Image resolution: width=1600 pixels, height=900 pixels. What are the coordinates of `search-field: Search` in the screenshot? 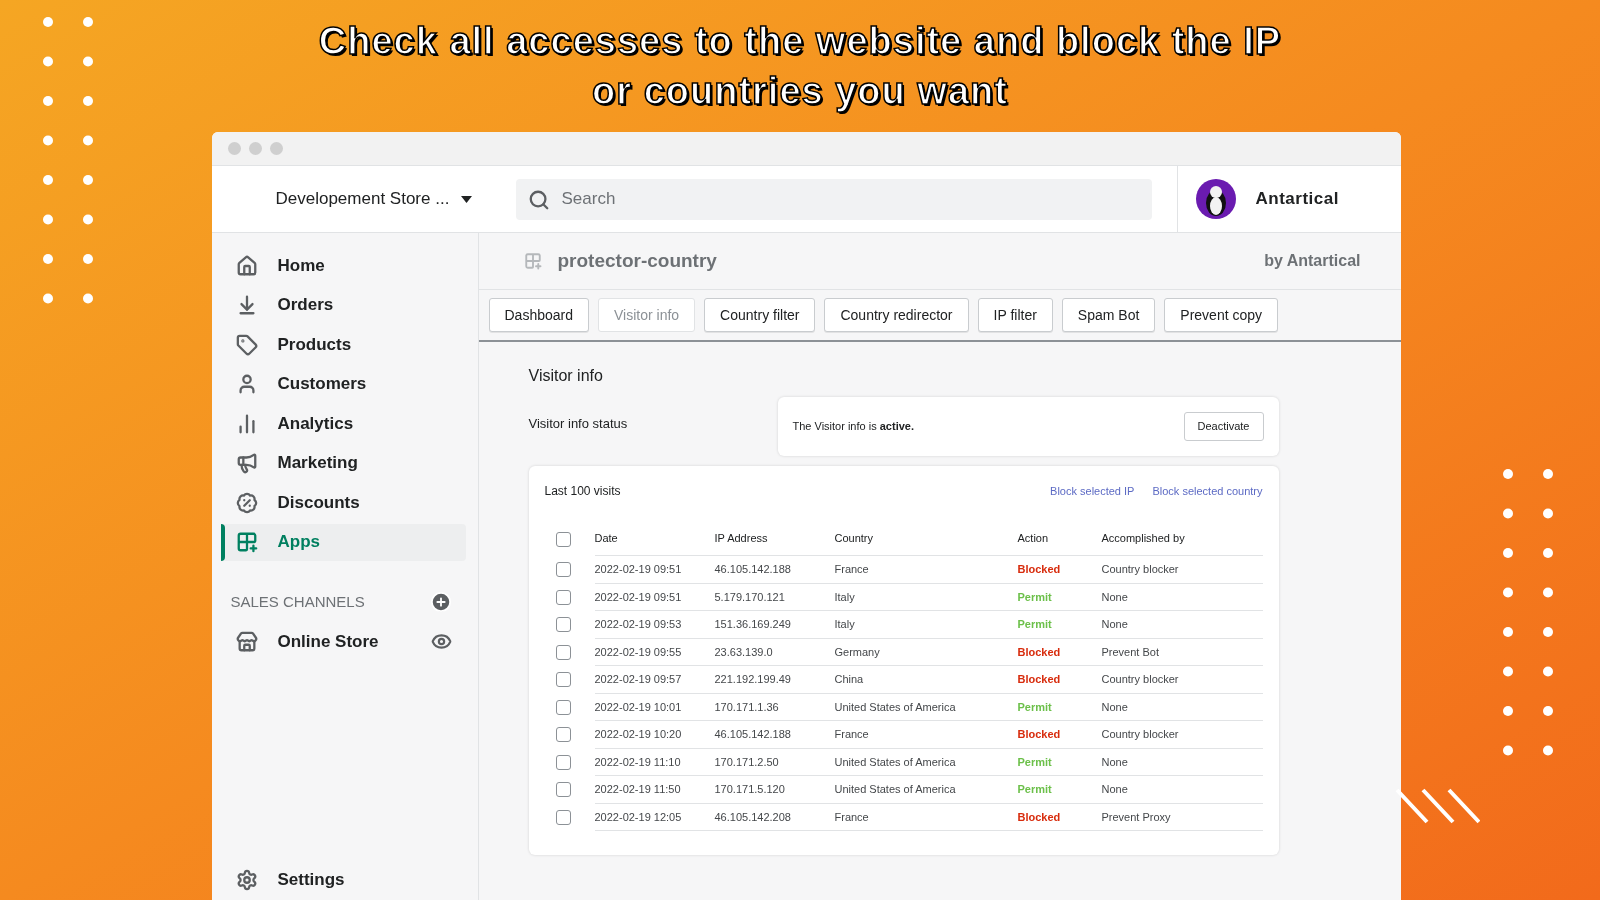 It's located at (833, 199).